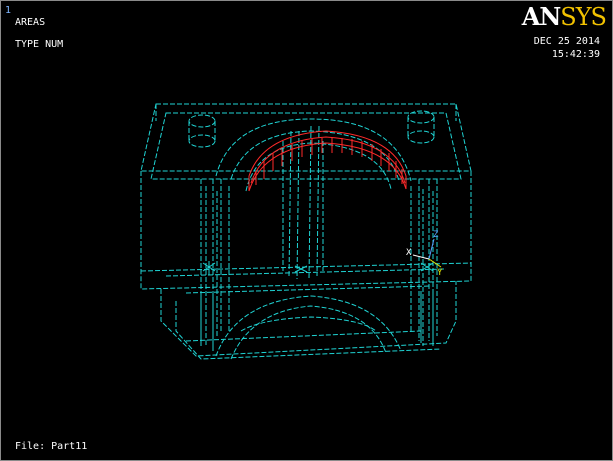 This screenshot has width=613, height=461. I want to click on keypoint-markers, so click(318, 268).